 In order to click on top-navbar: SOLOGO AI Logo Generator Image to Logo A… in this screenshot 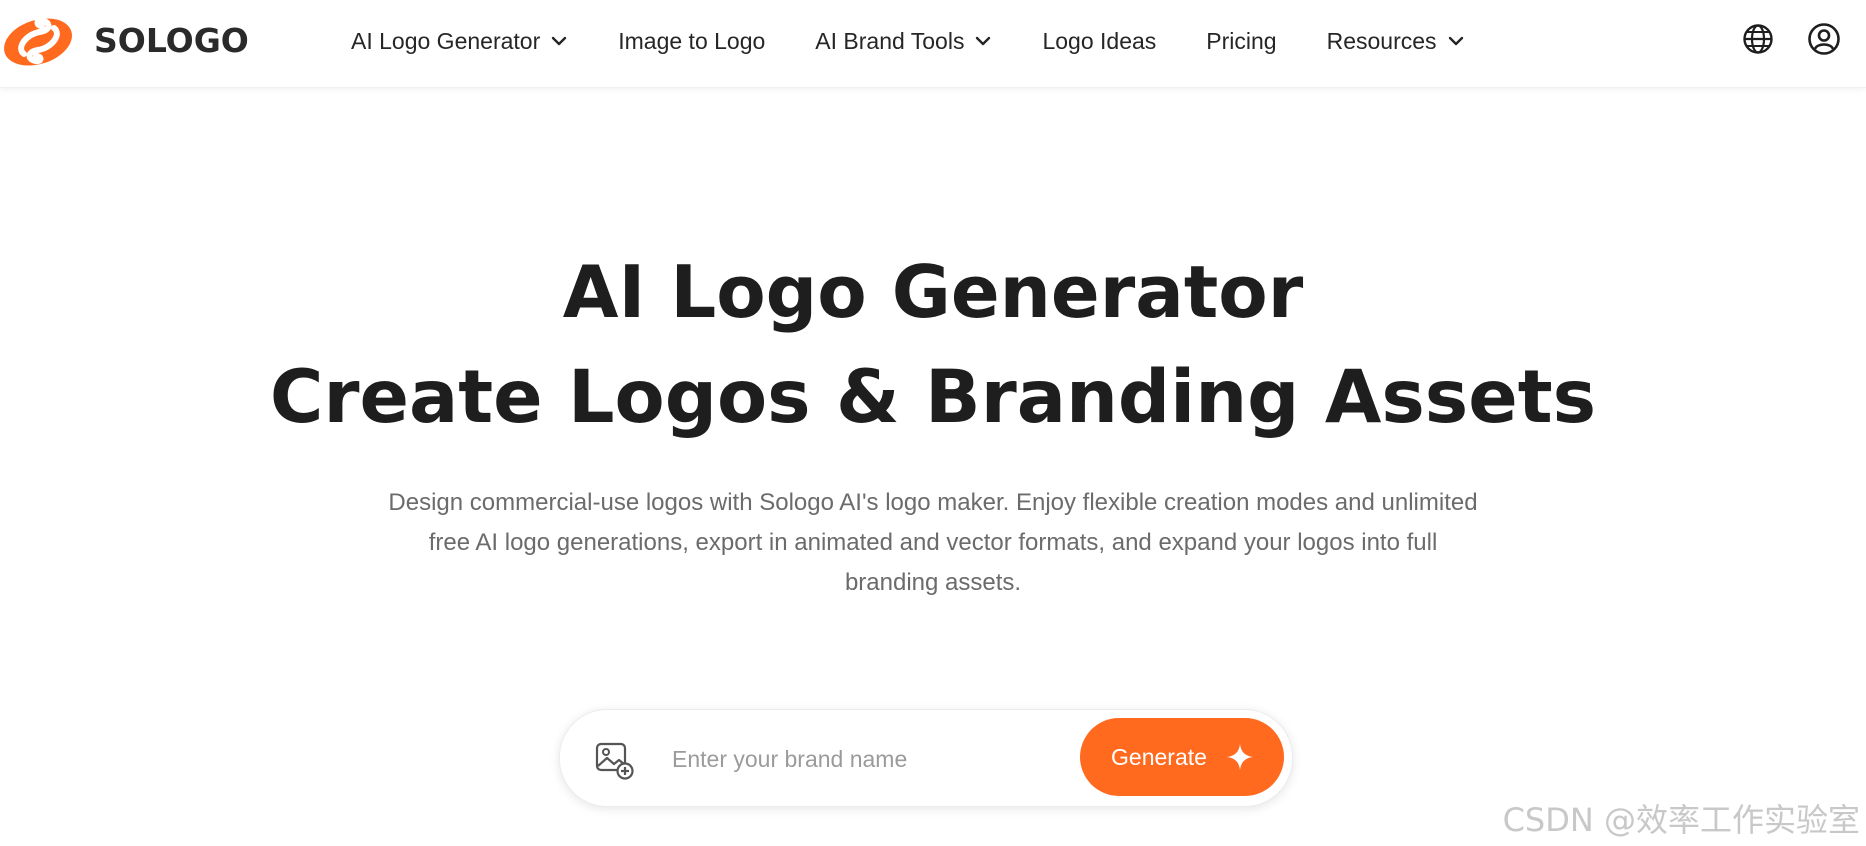, I will do `click(933, 44)`.